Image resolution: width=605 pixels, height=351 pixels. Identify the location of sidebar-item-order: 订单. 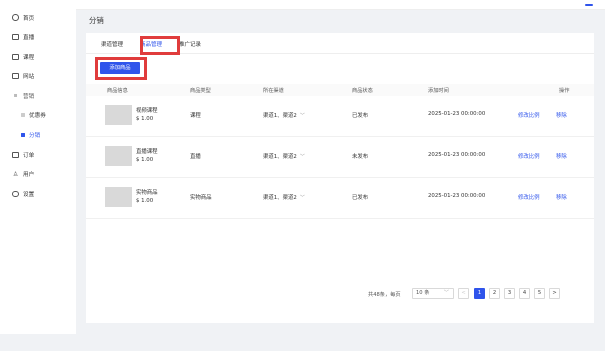
(38, 154).